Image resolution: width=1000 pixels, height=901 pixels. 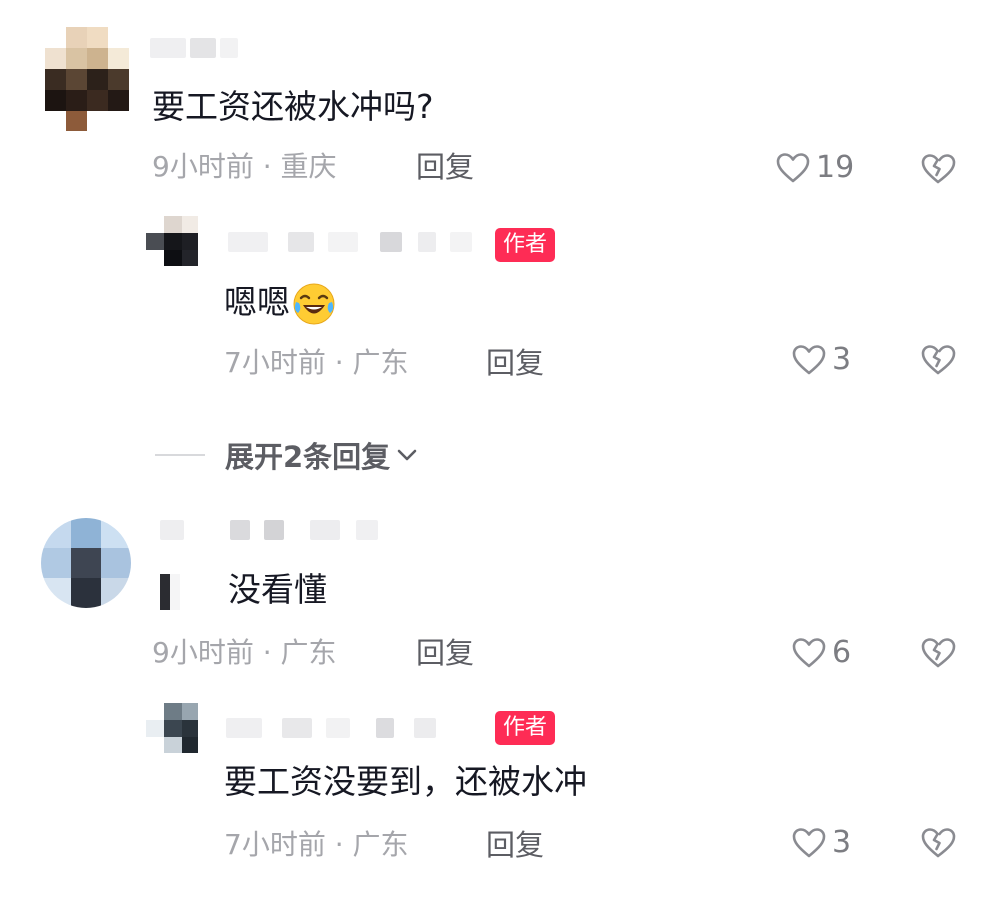 I want to click on expand-replies-button: 展开2条回复, so click(x=287, y=455).